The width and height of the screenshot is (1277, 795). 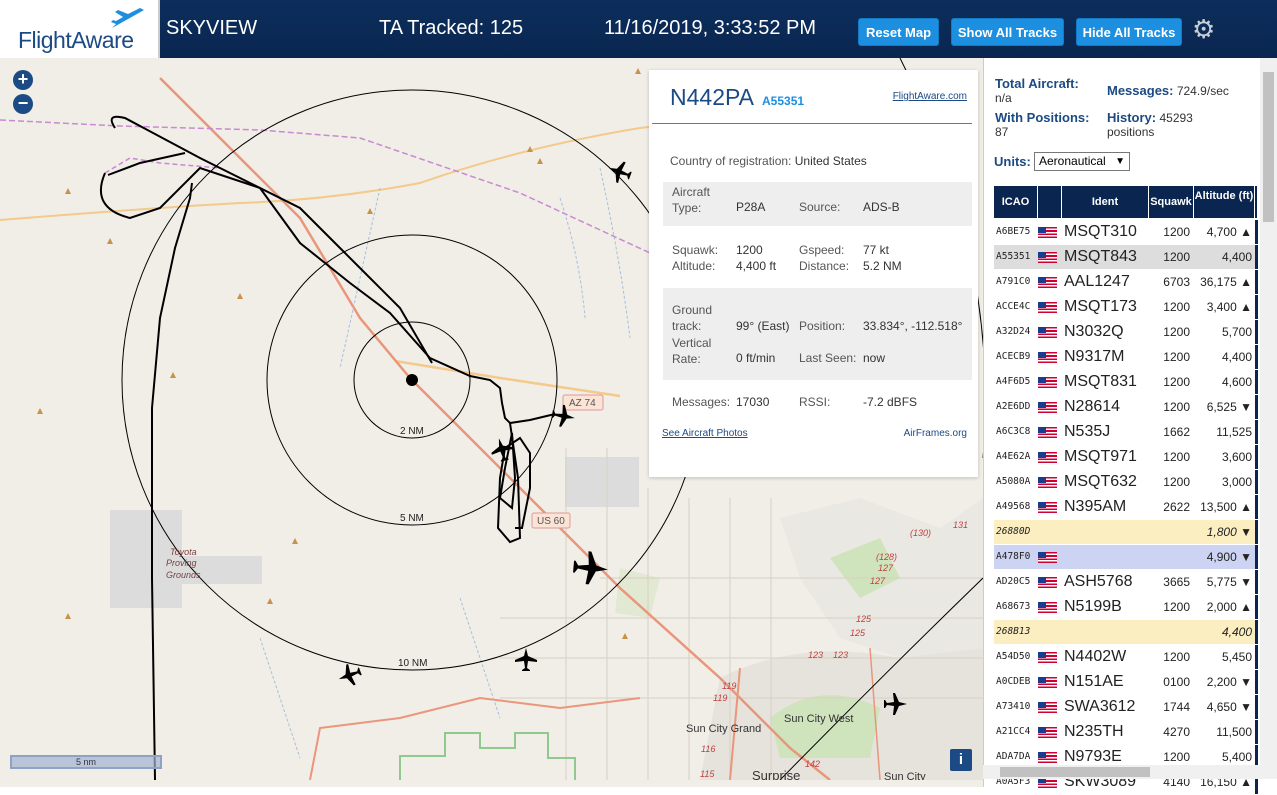 I want to click on table-row: 26880D 1,800 ▼, so click(x=1126, y=532).